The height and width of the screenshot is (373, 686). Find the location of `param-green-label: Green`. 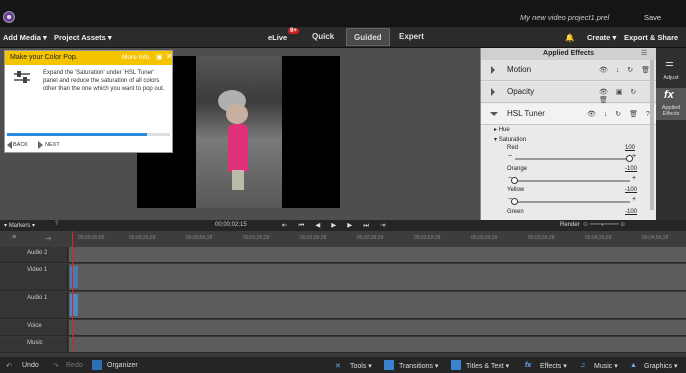

param-green-label: Green is located at coordinates (515, 212).